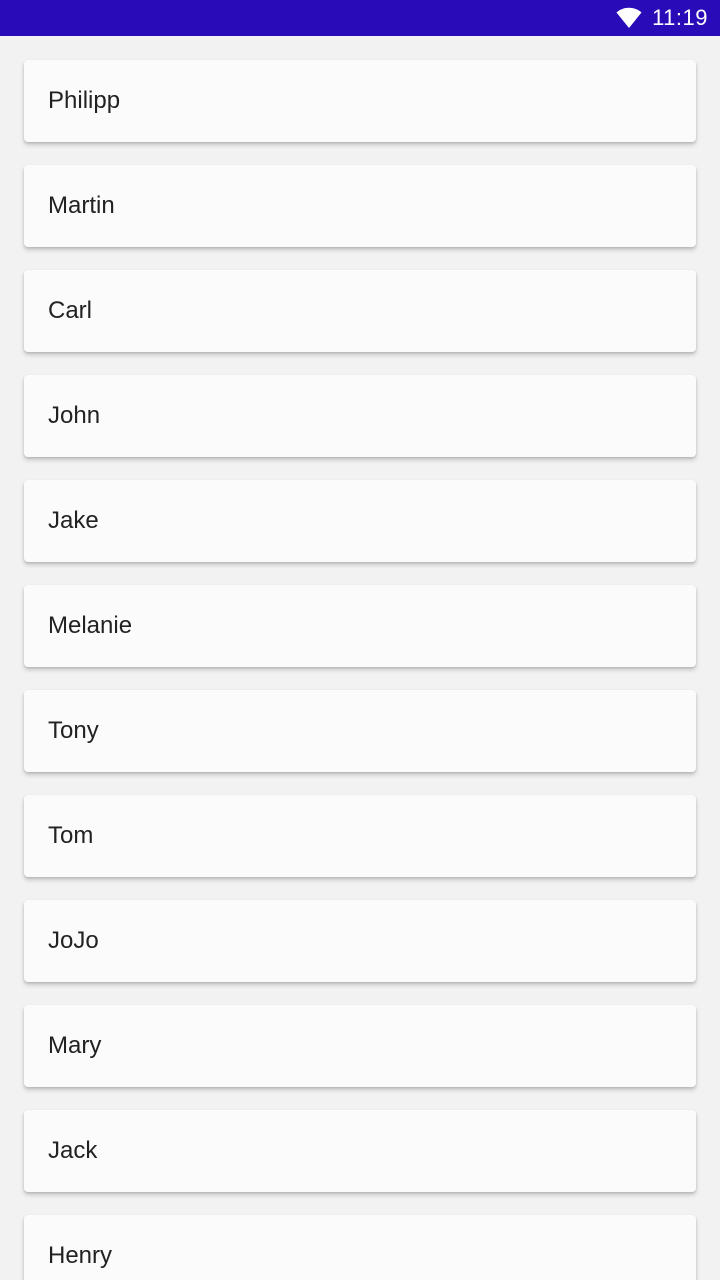 Image resolution: width=720 pixels, height=1280 pixels. I want to click on status-icons: 11:19, so click(662, 18).